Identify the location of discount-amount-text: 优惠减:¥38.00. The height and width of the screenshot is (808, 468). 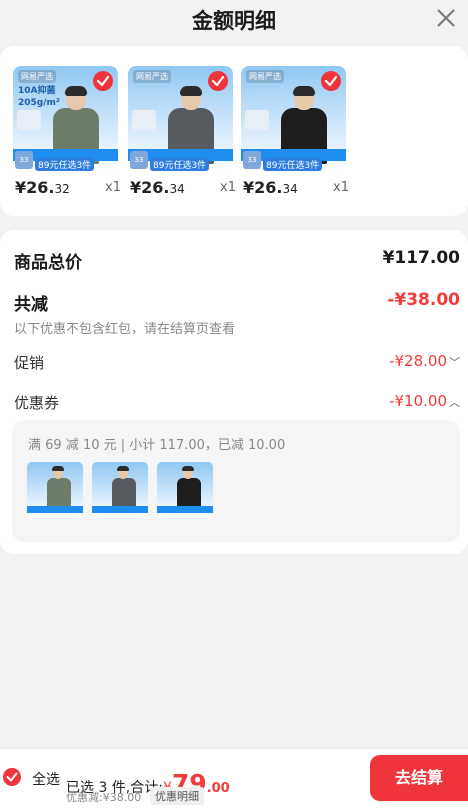
(104, 797).